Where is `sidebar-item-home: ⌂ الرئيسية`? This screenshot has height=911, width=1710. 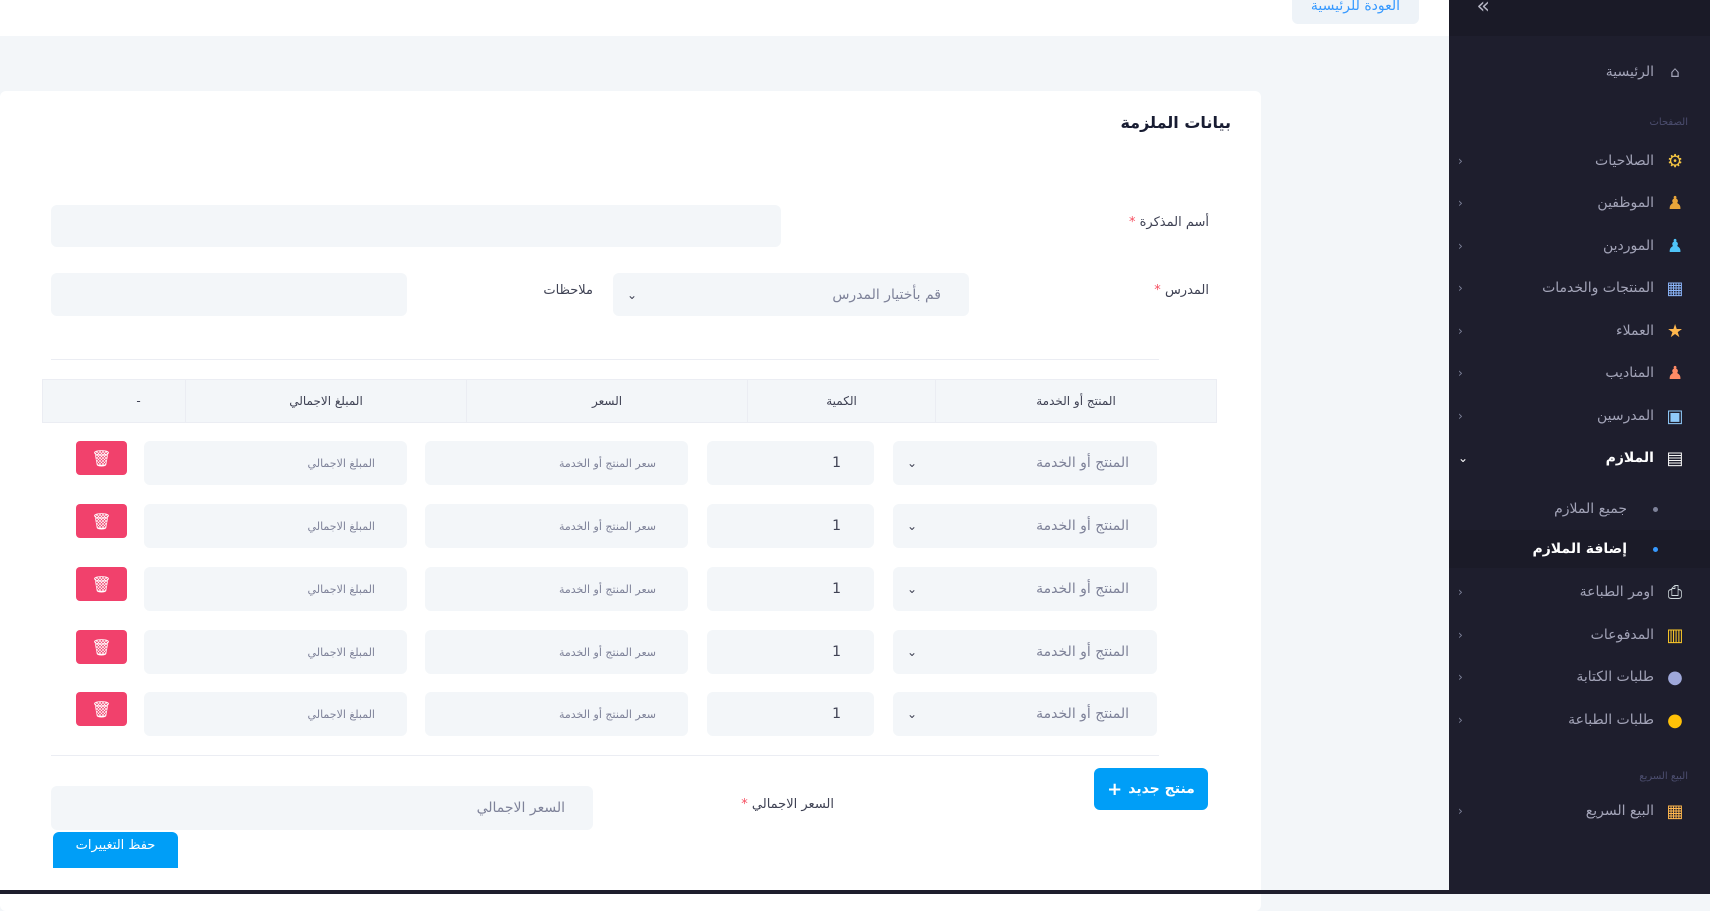 sidebar-item-home: ⌂ الرئيسية is located at coordinates (1573, 72).